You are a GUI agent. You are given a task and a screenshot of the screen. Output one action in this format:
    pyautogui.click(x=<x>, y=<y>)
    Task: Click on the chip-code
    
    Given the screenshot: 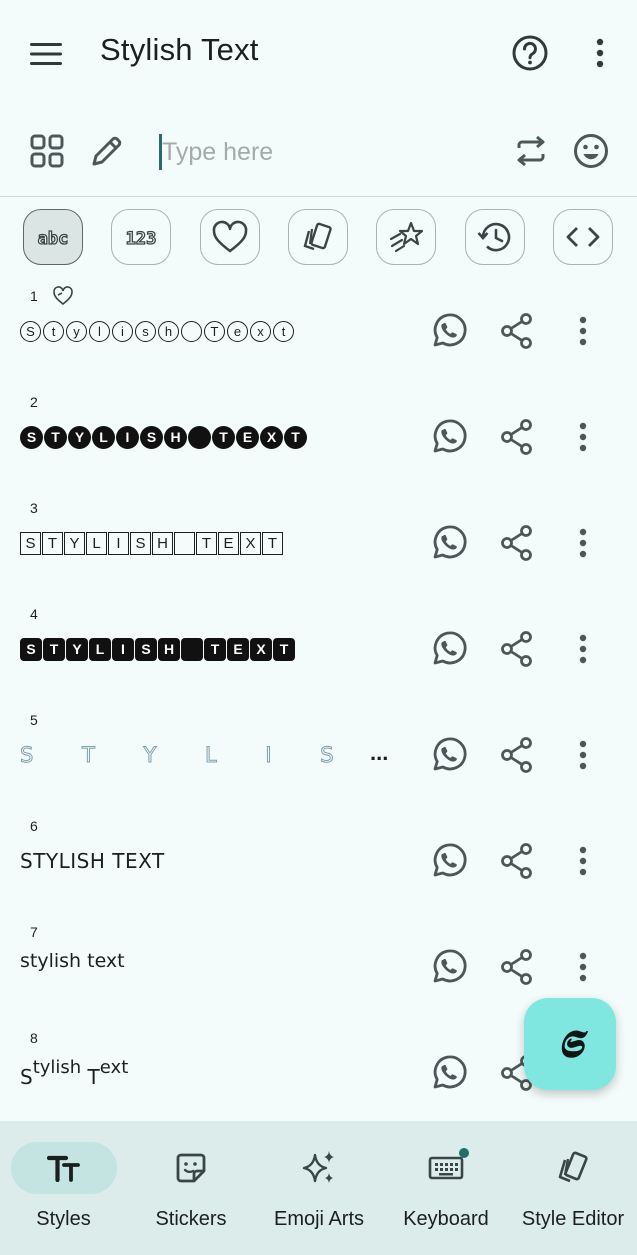 What is the action you would take?
    pyautogui.click(x=583, y=237)
    